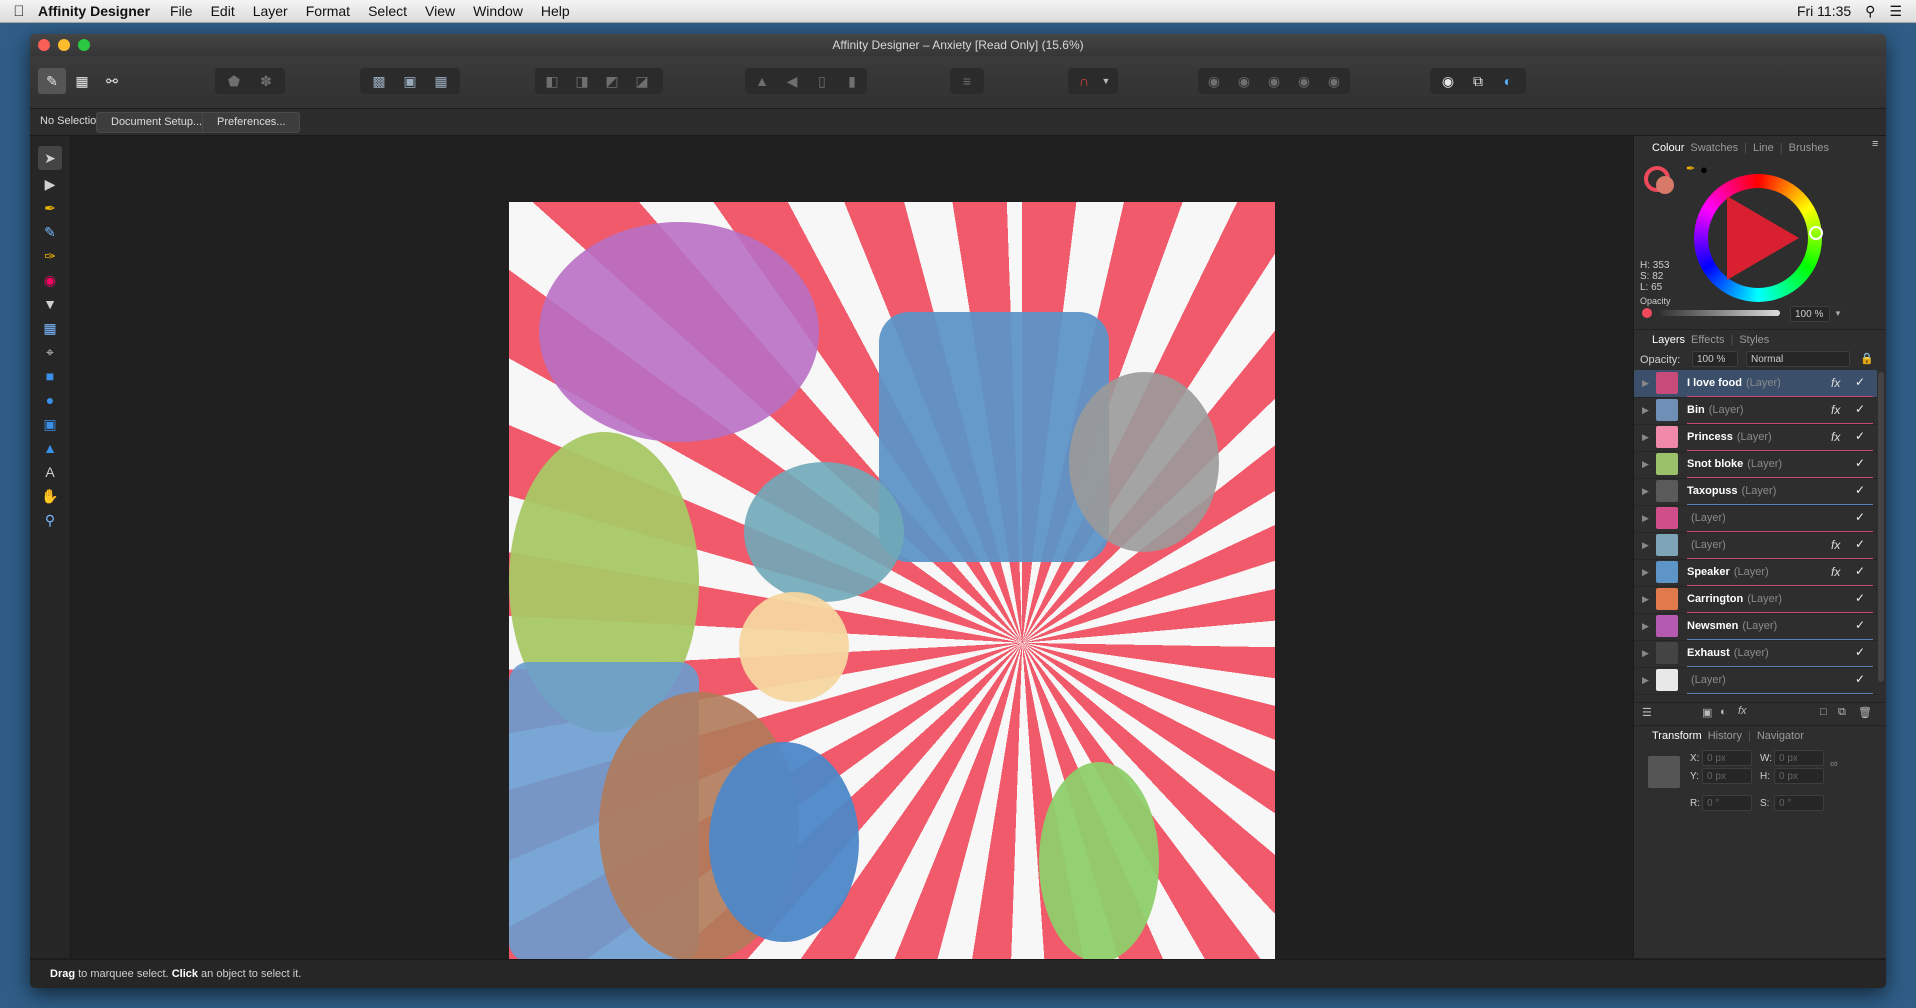 The image size is (1916, 1008). Describe the element at coordinates (1867, 358) in the screenshot. I see `lock-icon: 🔒` at that location.